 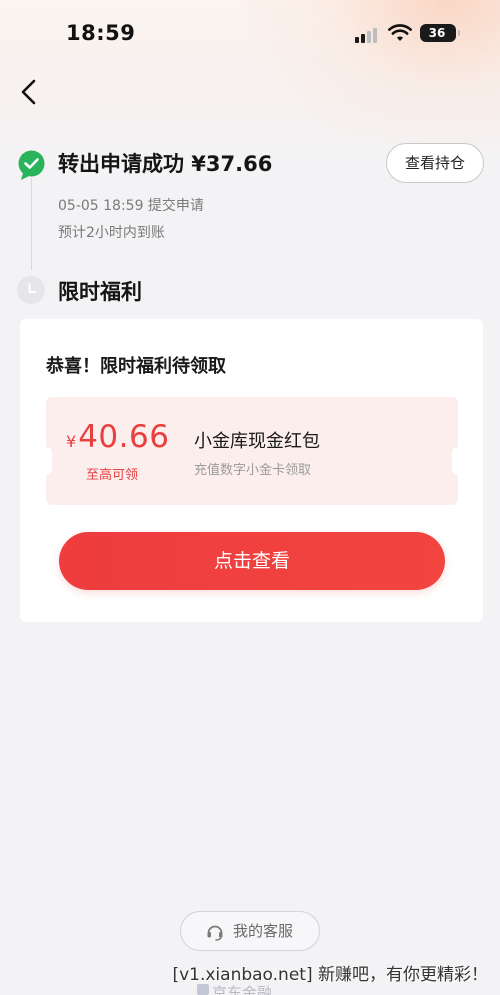 I want to click on coupon-amount-value: 40.66, so click(x=124, y=437).